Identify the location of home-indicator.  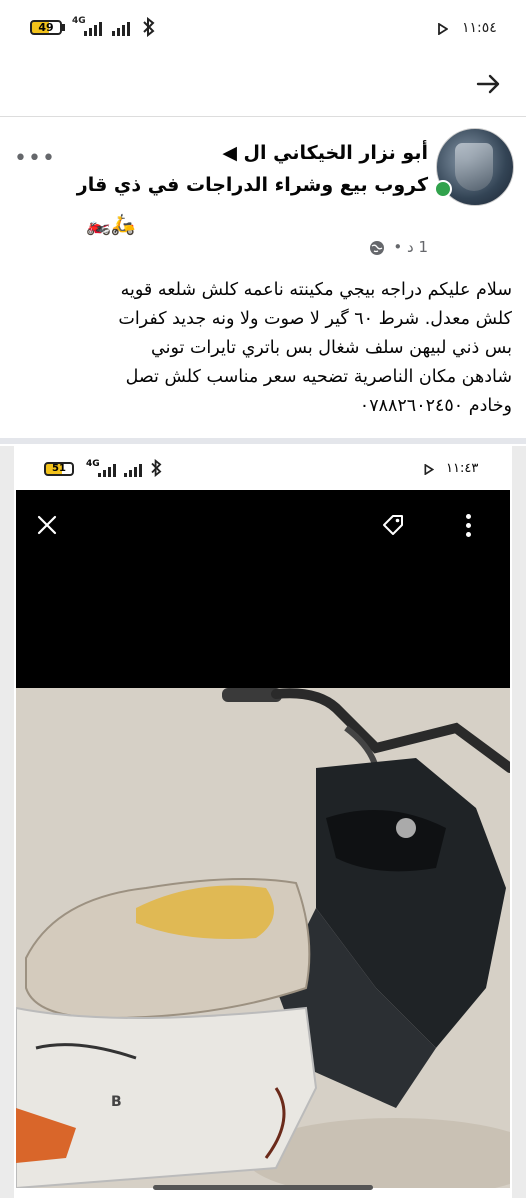
(263, 1187).